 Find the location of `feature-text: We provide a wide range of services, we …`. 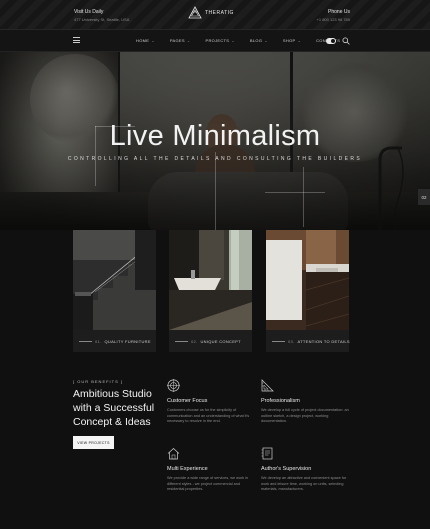

feature-text: We provide a wide range of services, we … is located at coordinates (208, 483).